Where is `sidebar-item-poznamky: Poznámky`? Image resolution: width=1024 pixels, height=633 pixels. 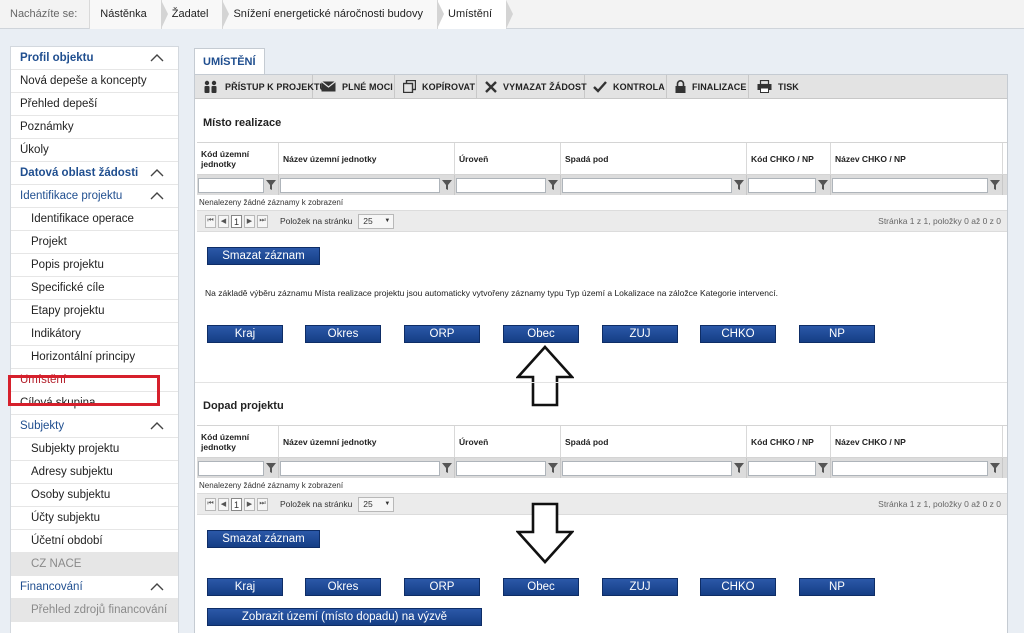
sidebar-item-poznamky: Poznámky is located at coordinates (94, 127).